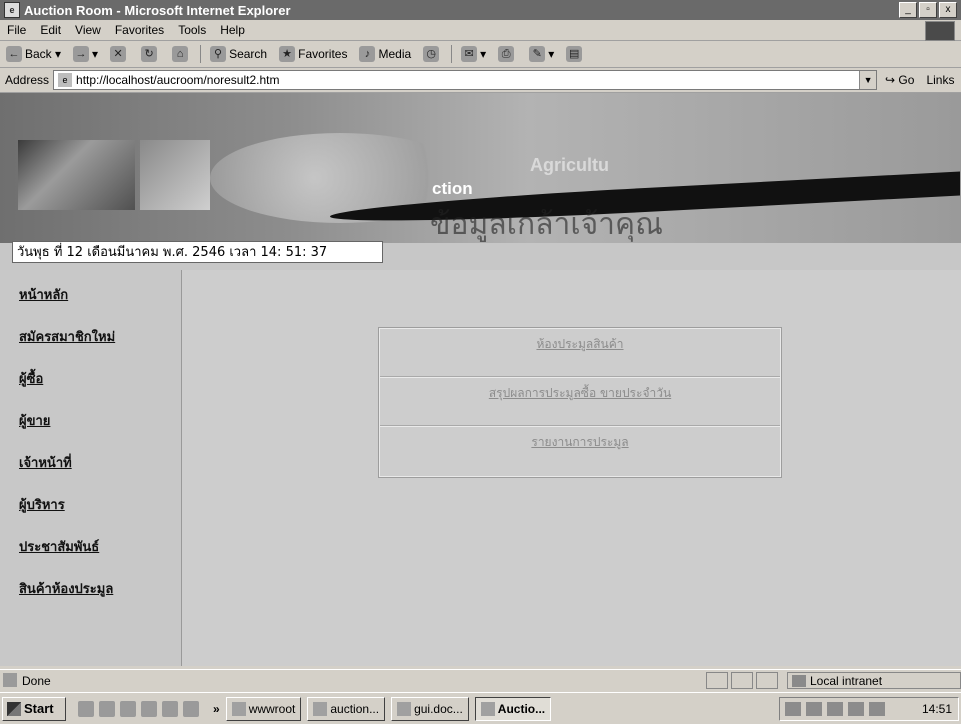 This screenshot has height=724, width=961. Describe the element at coordinates (404, 708) in the screenshot. I see `word-doc-icon` at that location.